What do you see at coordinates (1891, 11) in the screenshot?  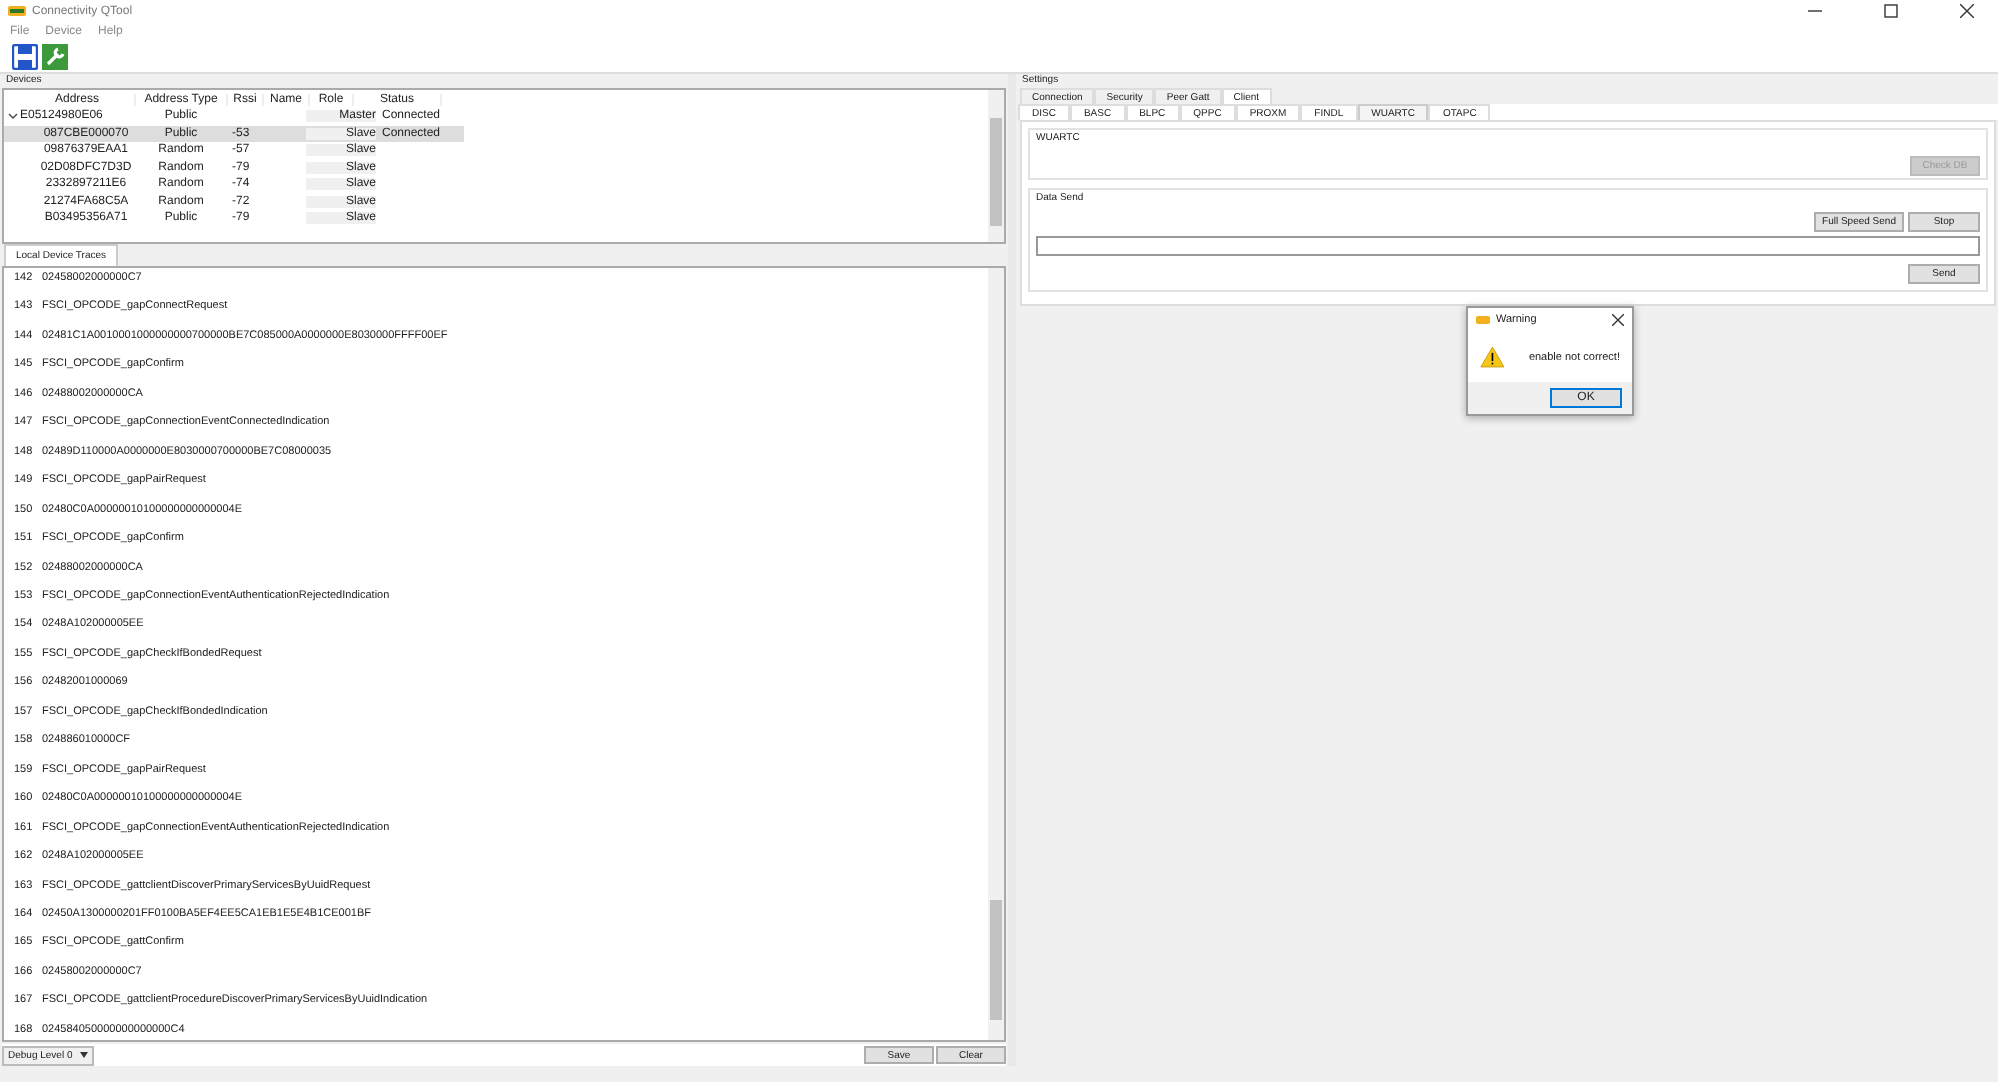 I see `maximize-icon` at bounding box center [1891, 11].